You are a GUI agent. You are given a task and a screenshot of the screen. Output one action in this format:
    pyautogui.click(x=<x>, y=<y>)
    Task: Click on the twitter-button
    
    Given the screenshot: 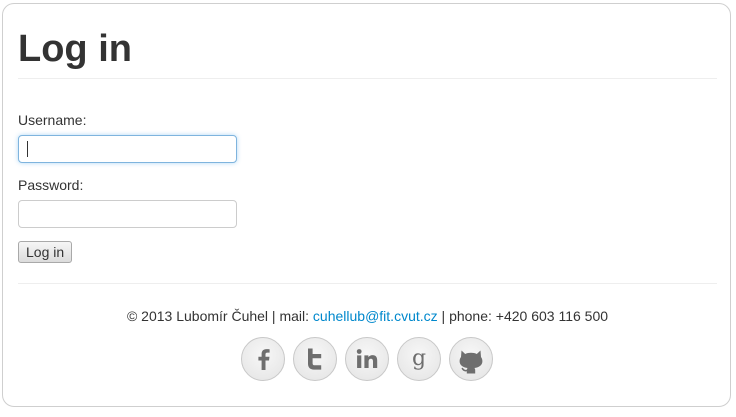 What is the action you would take?
    pyautogui.click(x=315, y=359)
    